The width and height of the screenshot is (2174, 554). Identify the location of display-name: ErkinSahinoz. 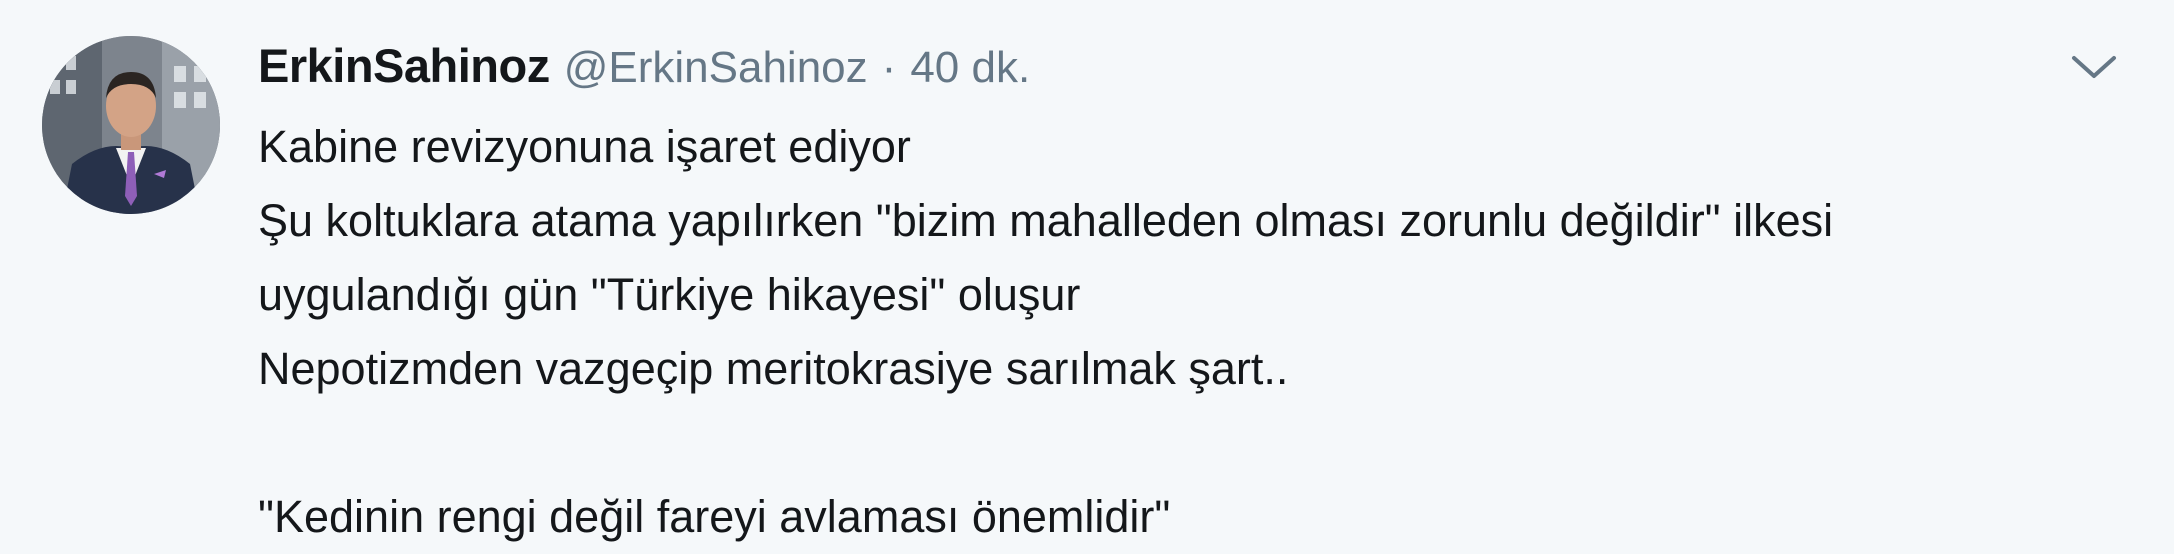
(404, 65).